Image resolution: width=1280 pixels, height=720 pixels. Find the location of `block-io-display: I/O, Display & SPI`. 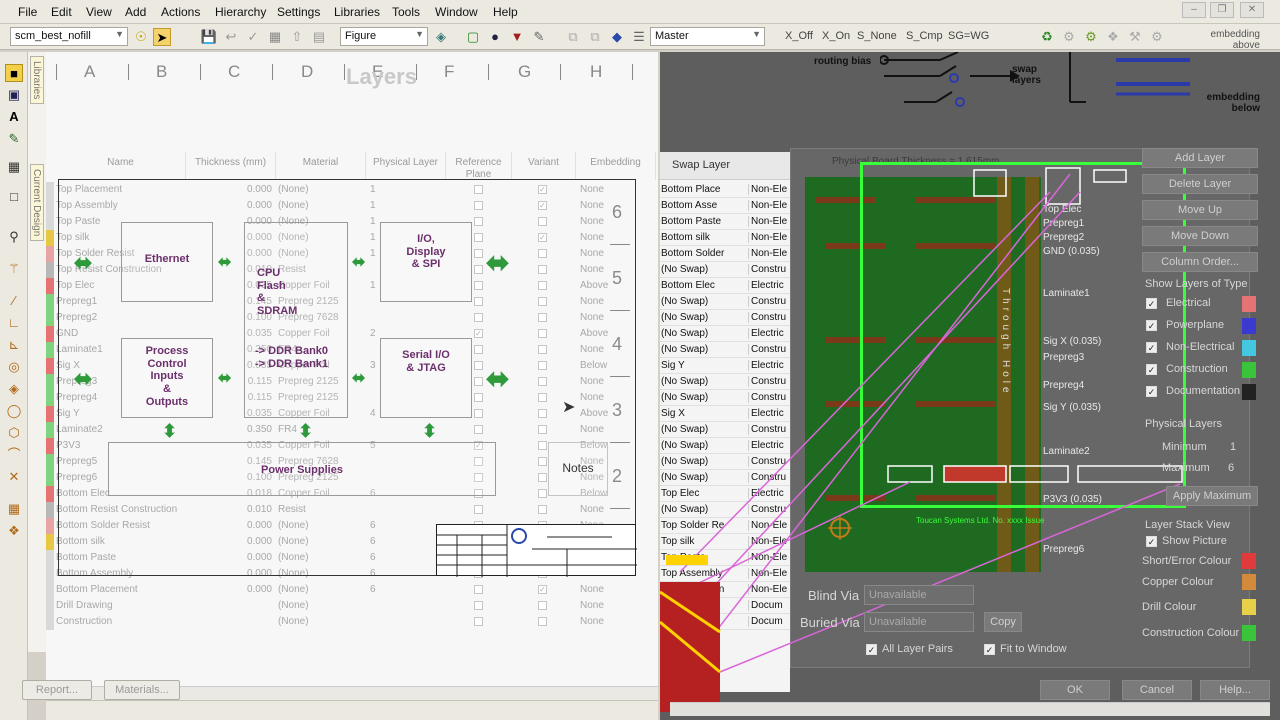

block-io-display: I/O, Display & SPI is located at coordinates (426, 262).